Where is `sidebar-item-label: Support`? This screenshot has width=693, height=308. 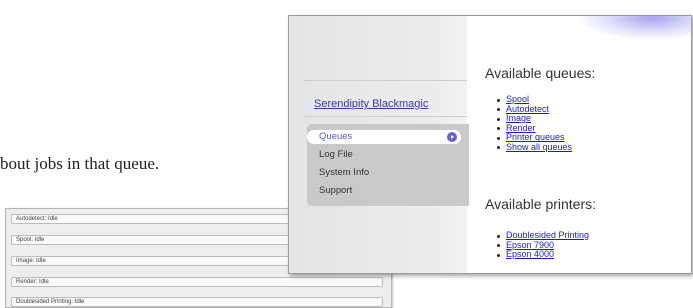
sidebar-item-label: Support is located at coordinates (336, 190).